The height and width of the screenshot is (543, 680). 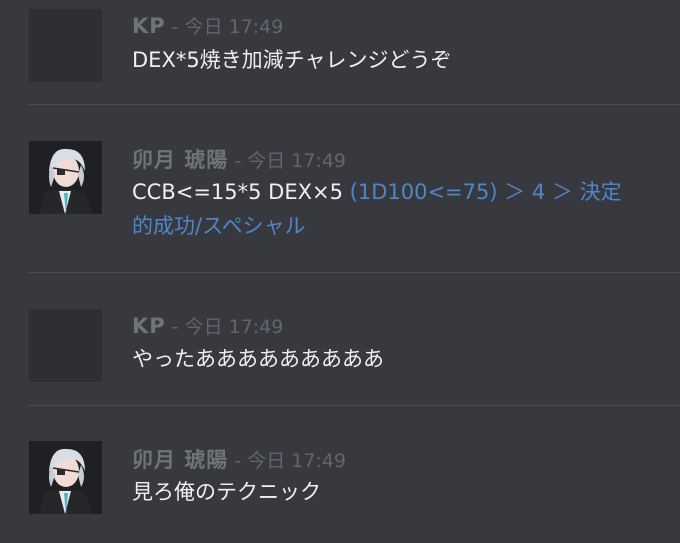 What do you see at coordinates (485, 192) in the screenshot?
I see `roll-result: (1D100<=75) ＞ 4 ＞ 決定` at bounding box center [485, 192].